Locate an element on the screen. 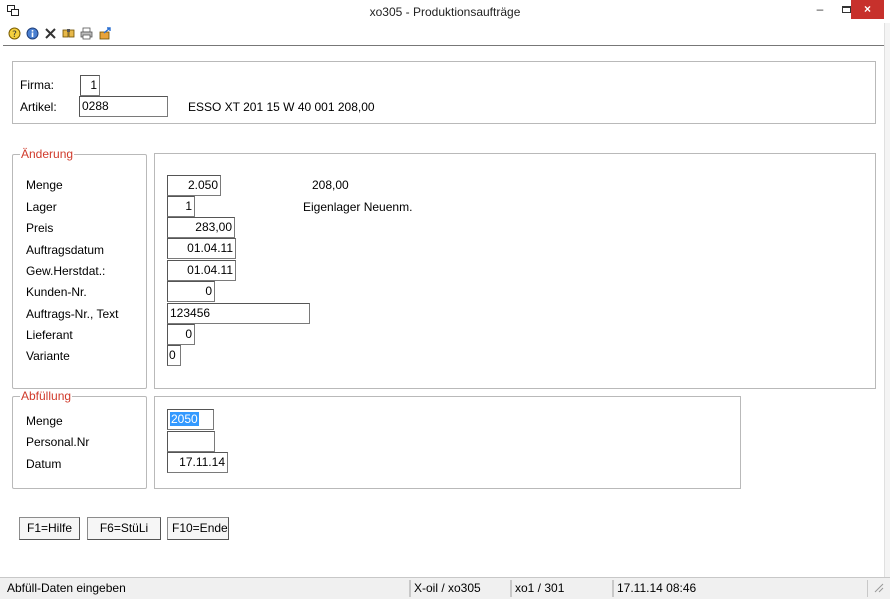 The width and height of the screenshot is (890, 599). artikel-input: 0288 is located at coordinates (123, 106).